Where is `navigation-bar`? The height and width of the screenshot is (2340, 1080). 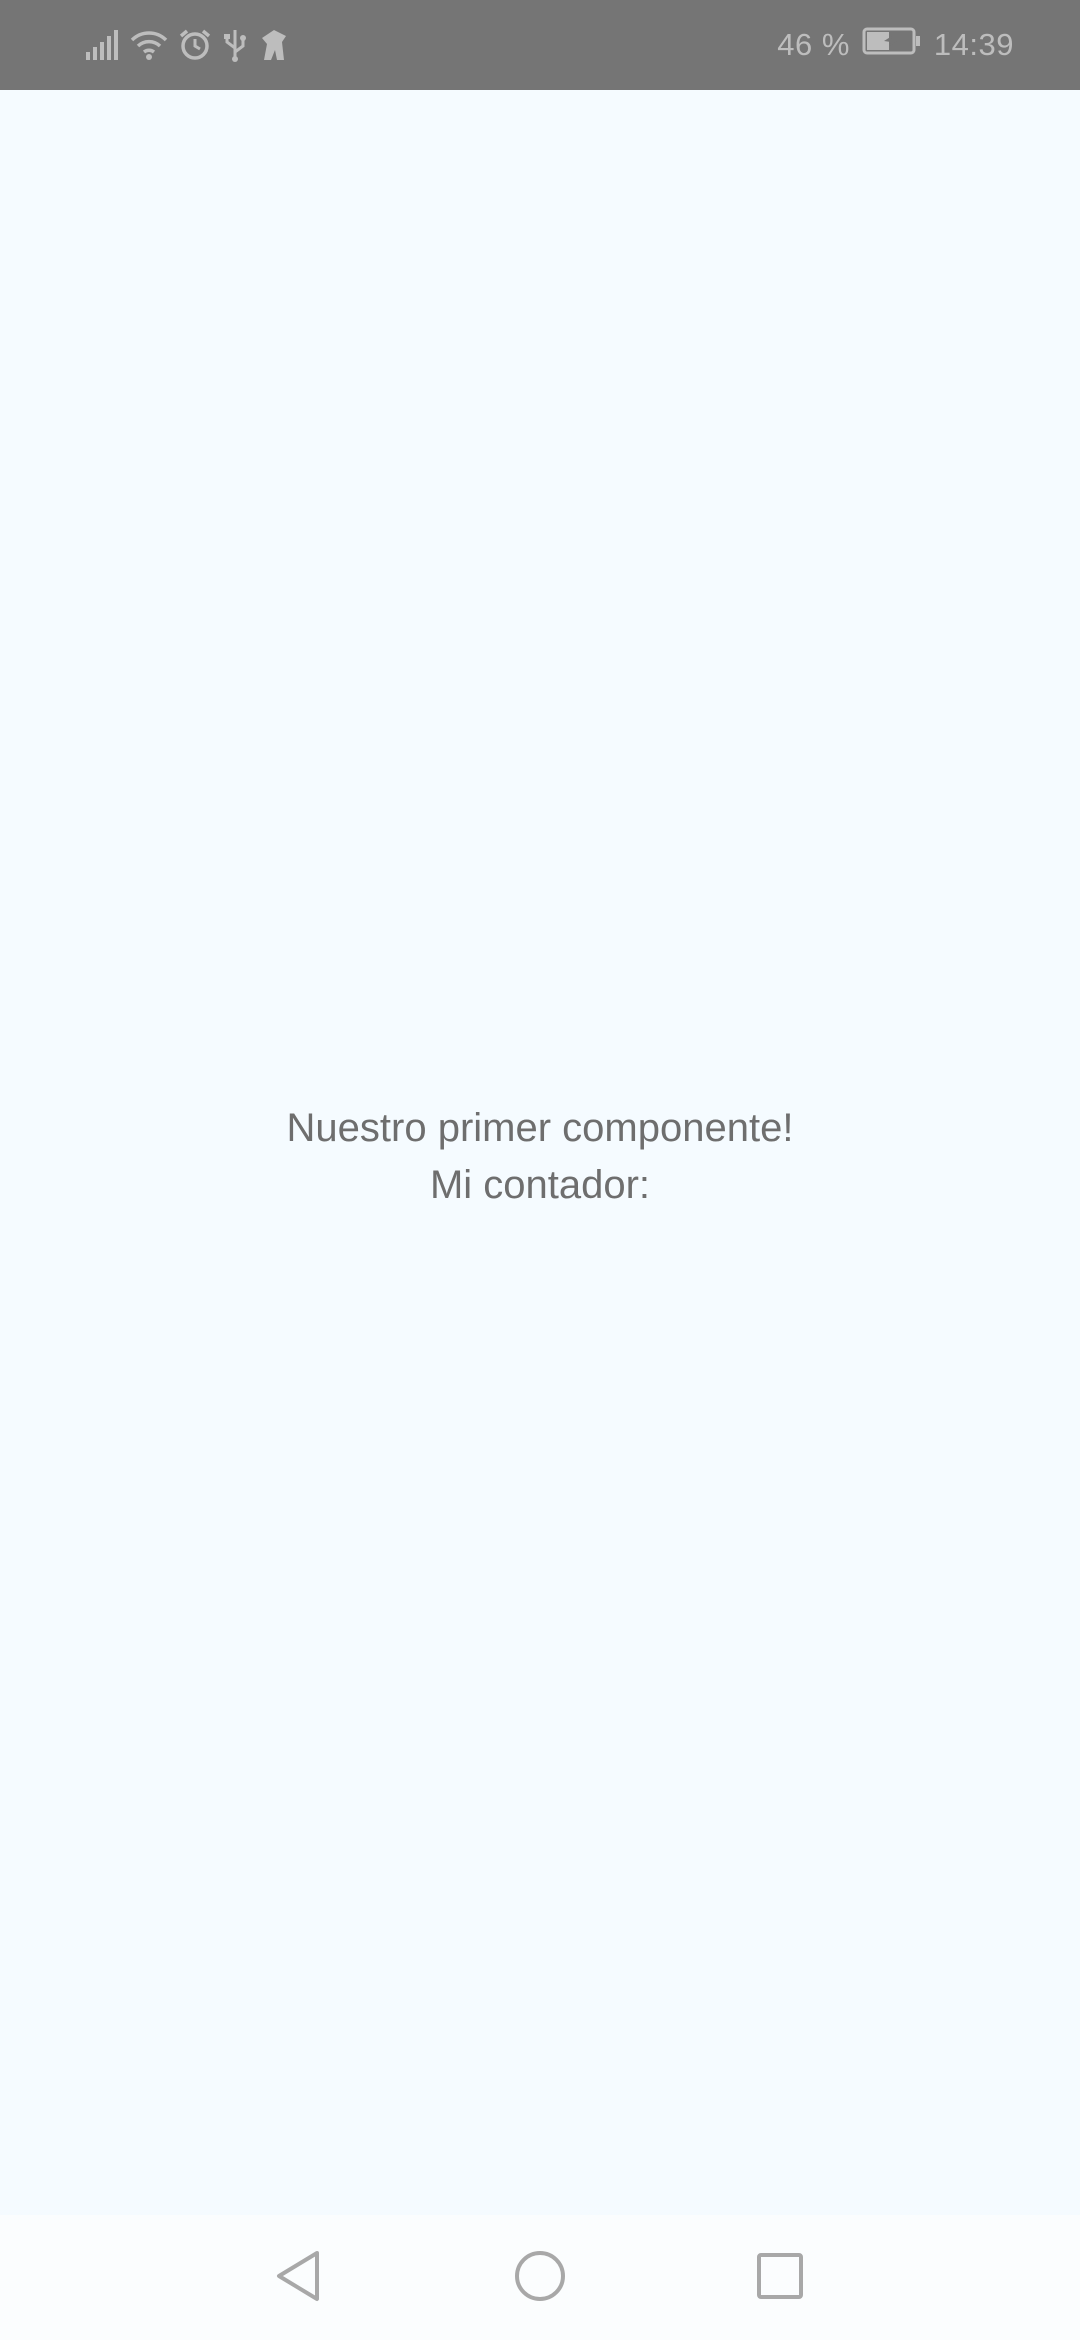
navigation-bar is located at coordinates (540, 2277).